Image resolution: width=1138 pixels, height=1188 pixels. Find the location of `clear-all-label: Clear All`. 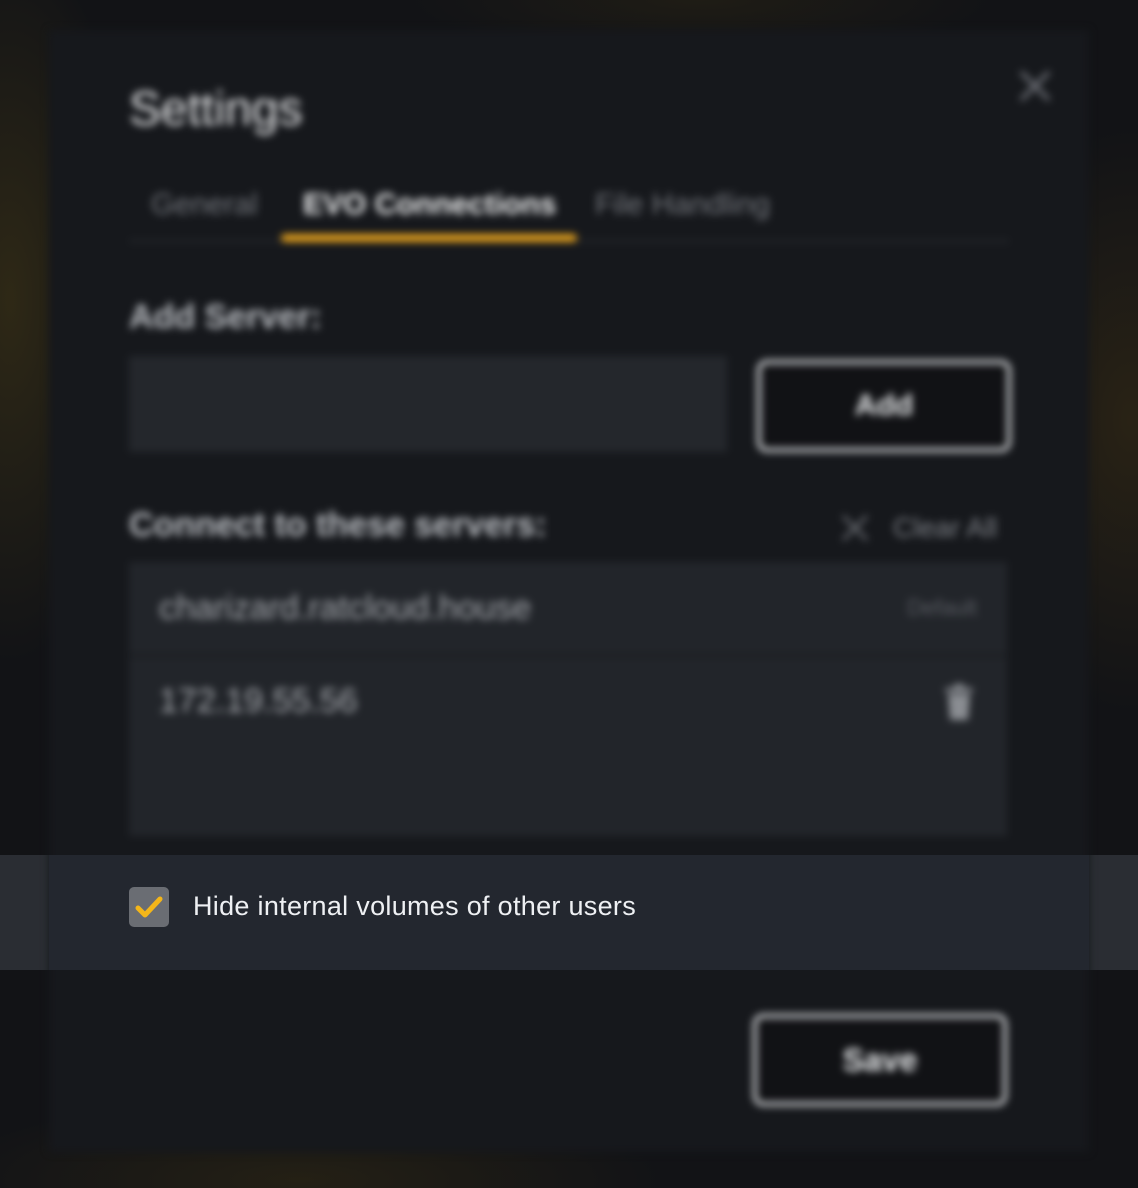

clear-all-label: Clear All is located at coordinates (945, 527).